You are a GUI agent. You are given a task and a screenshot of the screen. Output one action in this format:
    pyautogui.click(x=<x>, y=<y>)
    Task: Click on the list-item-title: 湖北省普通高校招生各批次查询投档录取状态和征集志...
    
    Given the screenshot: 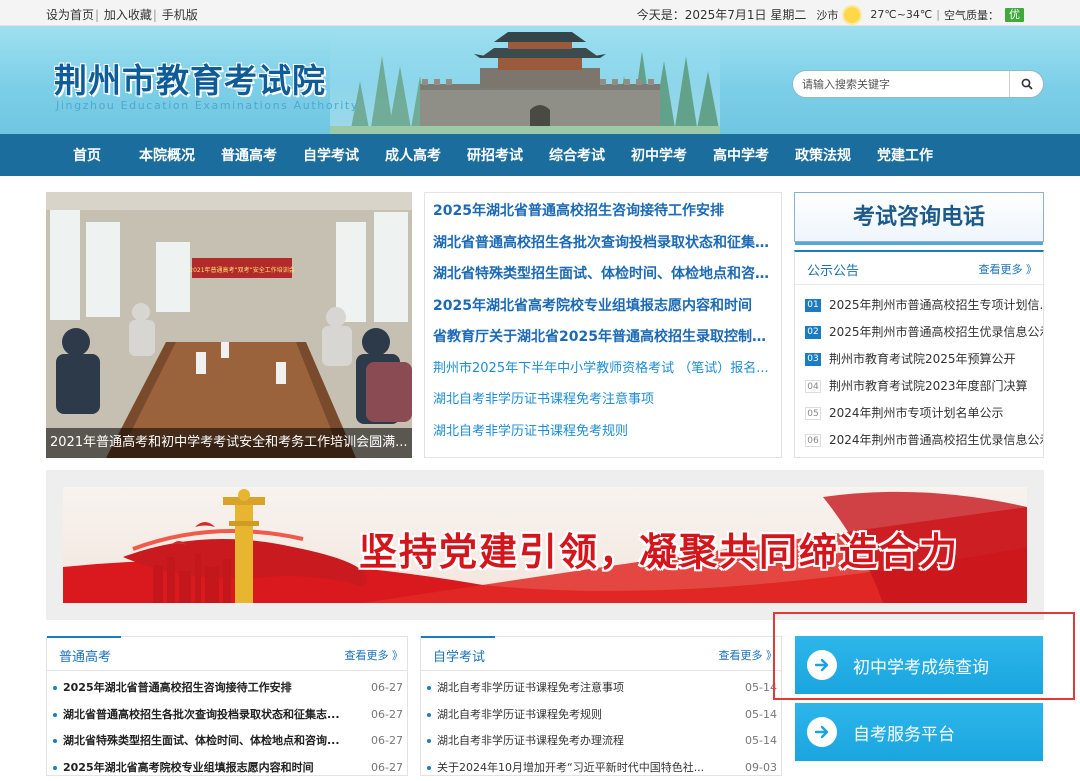 What is the action you would take?
    pyautogui.click(x=214, y=715)
    